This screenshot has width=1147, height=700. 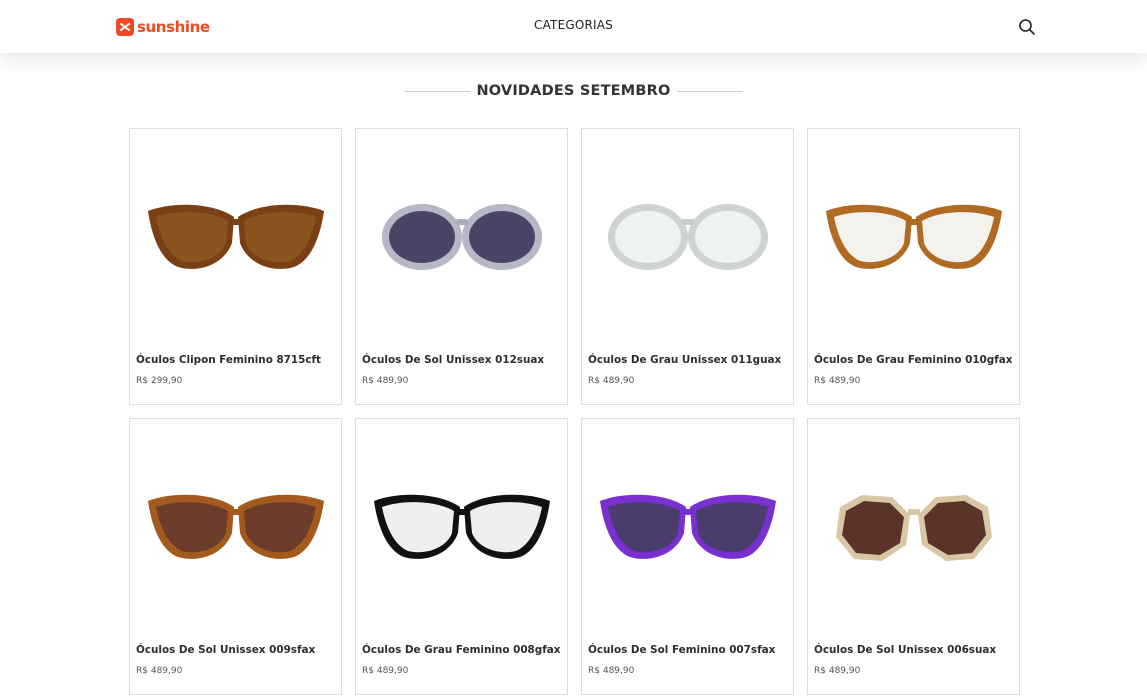 I want to click on nav-categorias-link: CATEGORIAS, so click(x=573, y=25).